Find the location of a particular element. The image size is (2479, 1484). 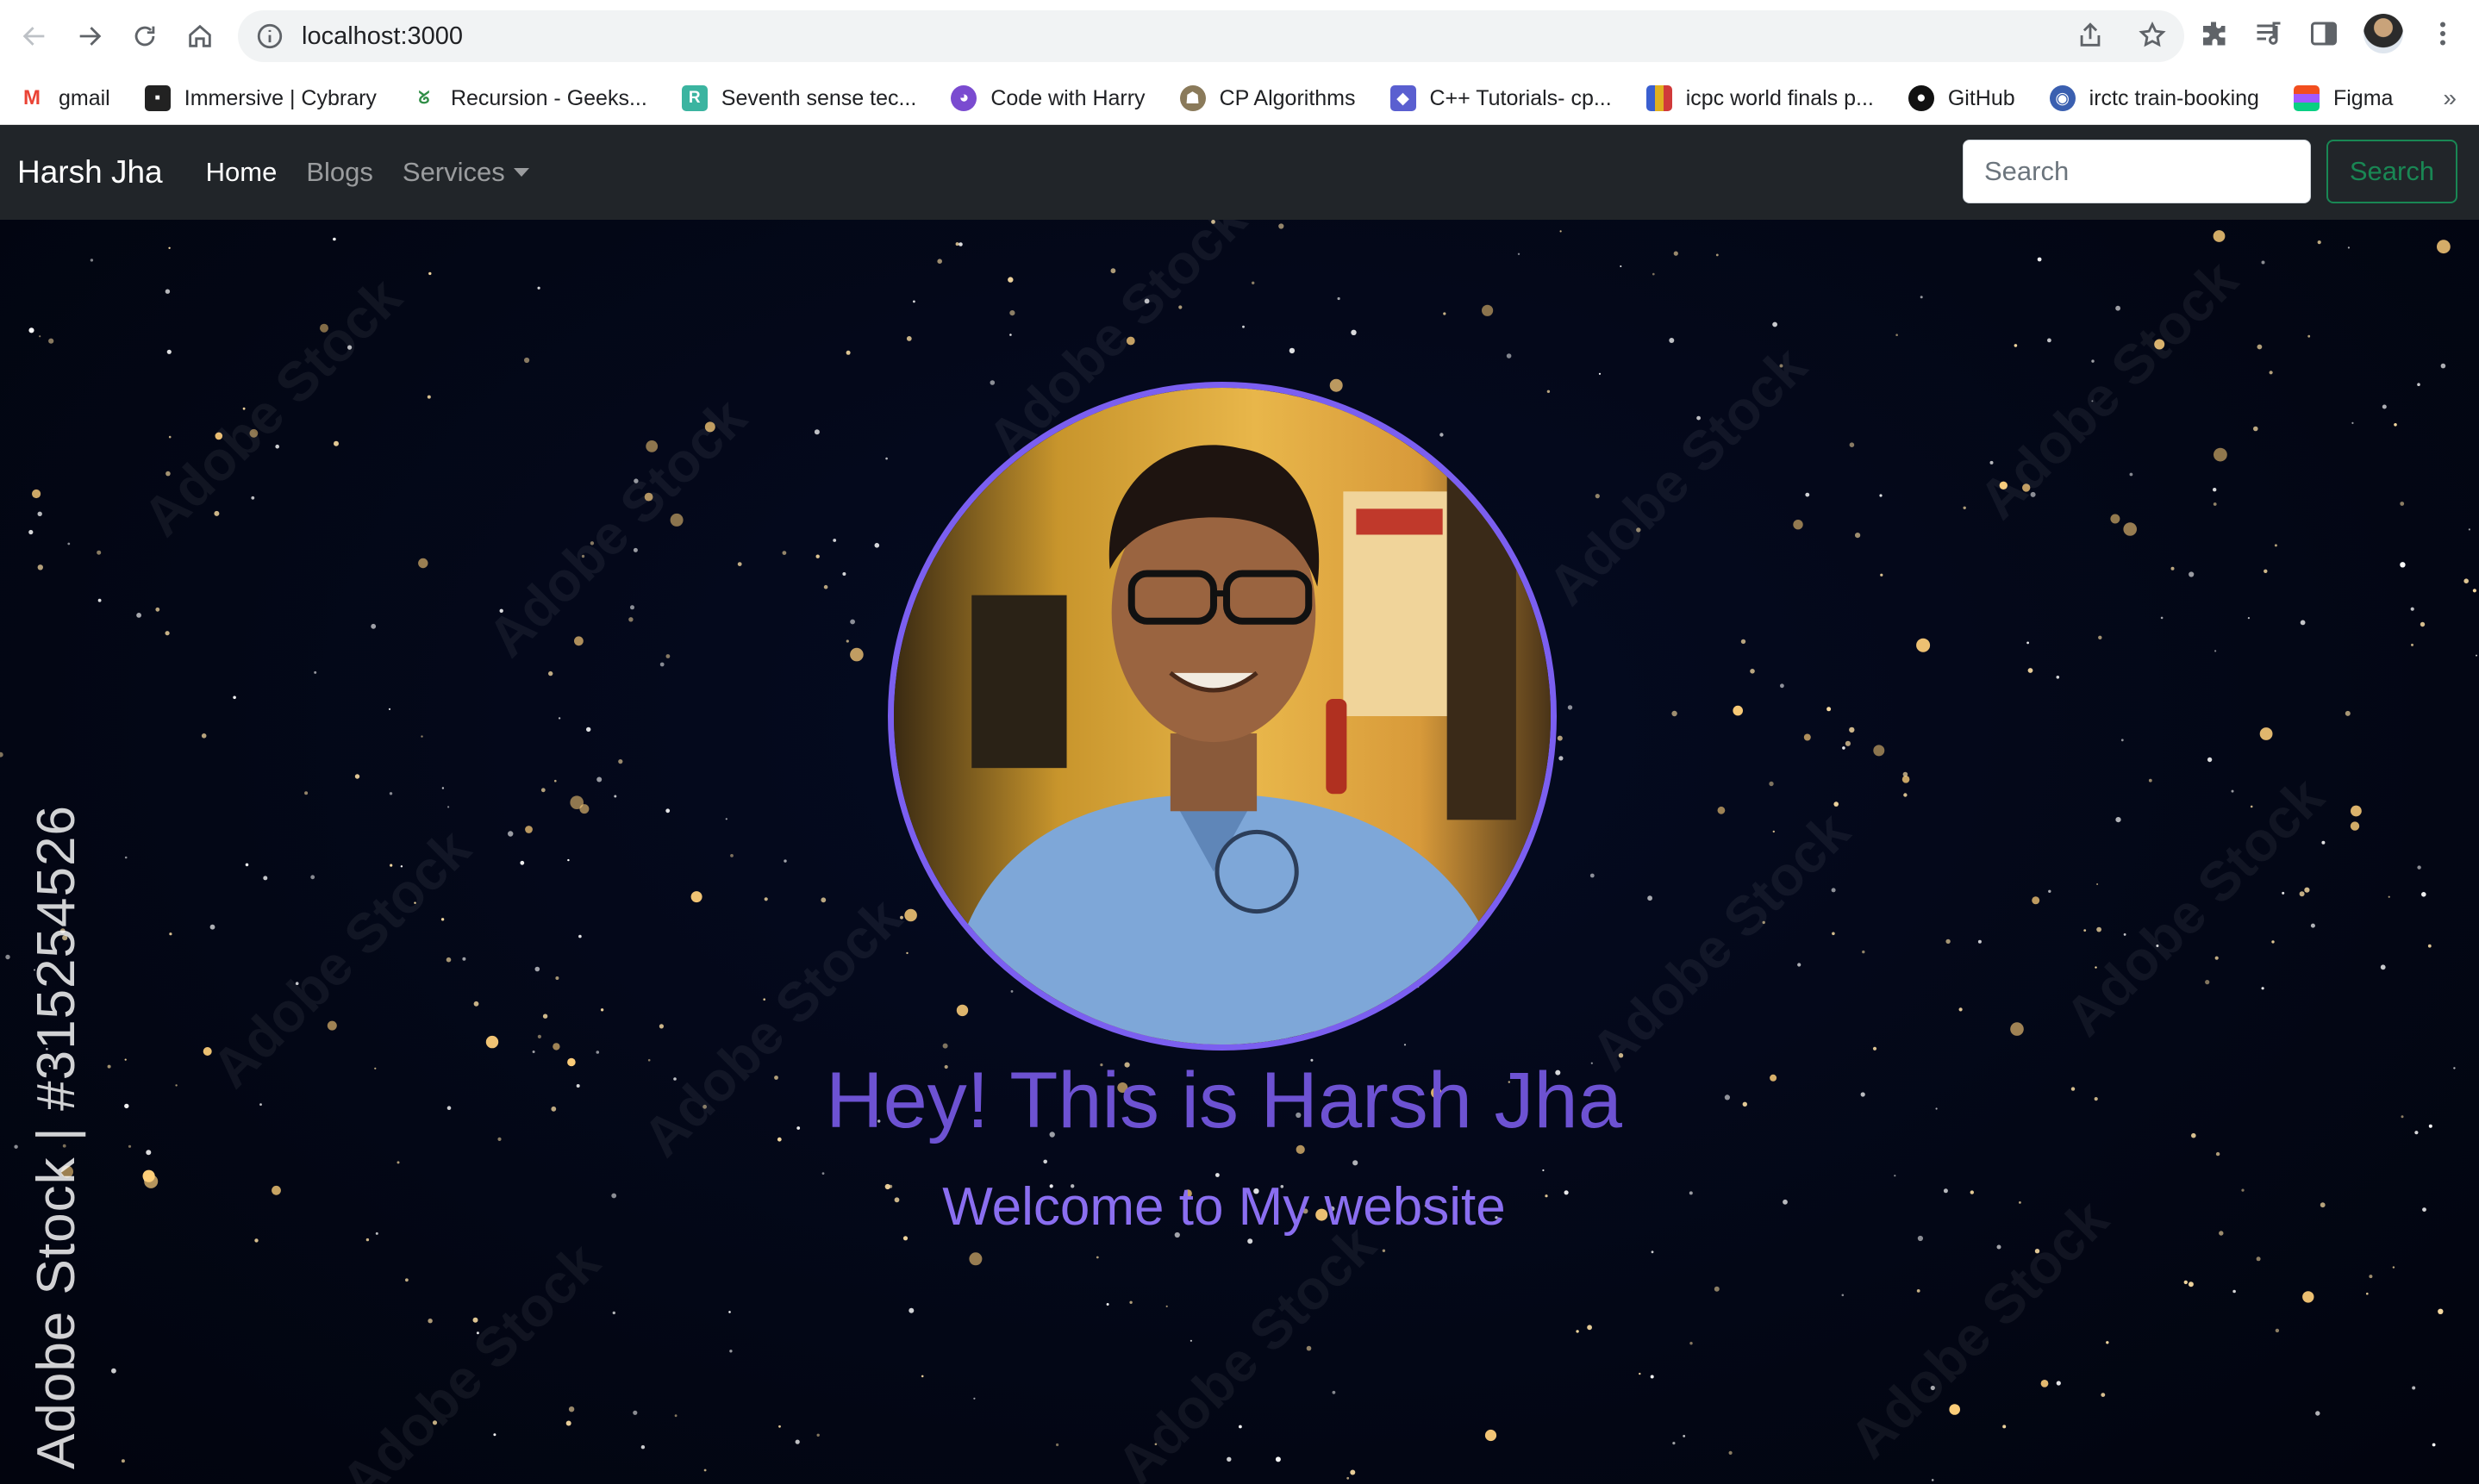

bookmark-figma: Figma is located at coordinates (2341, 98).